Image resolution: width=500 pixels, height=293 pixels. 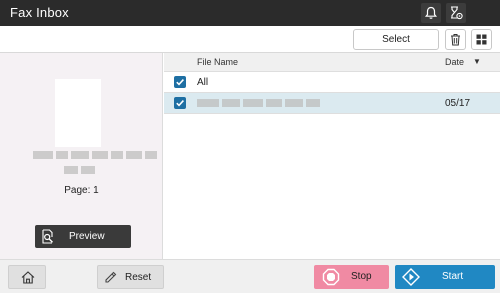 I want to click on preview-button: Preview, so click(x=83, y=236).